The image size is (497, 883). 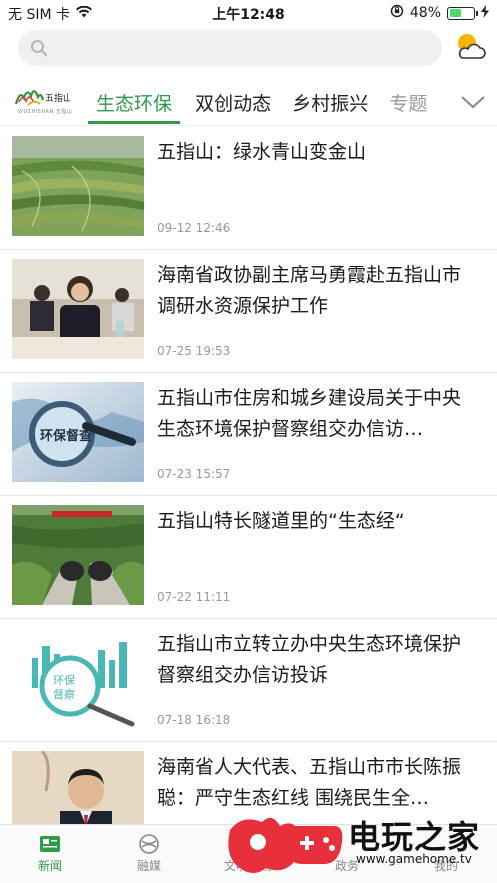 What do you see at coordinates (309, 659) in the screenshot?
I see `news-title: 五指山市立转立办中央生态环境保护督察组交办信访投诉` at bounding box center [309, 659].